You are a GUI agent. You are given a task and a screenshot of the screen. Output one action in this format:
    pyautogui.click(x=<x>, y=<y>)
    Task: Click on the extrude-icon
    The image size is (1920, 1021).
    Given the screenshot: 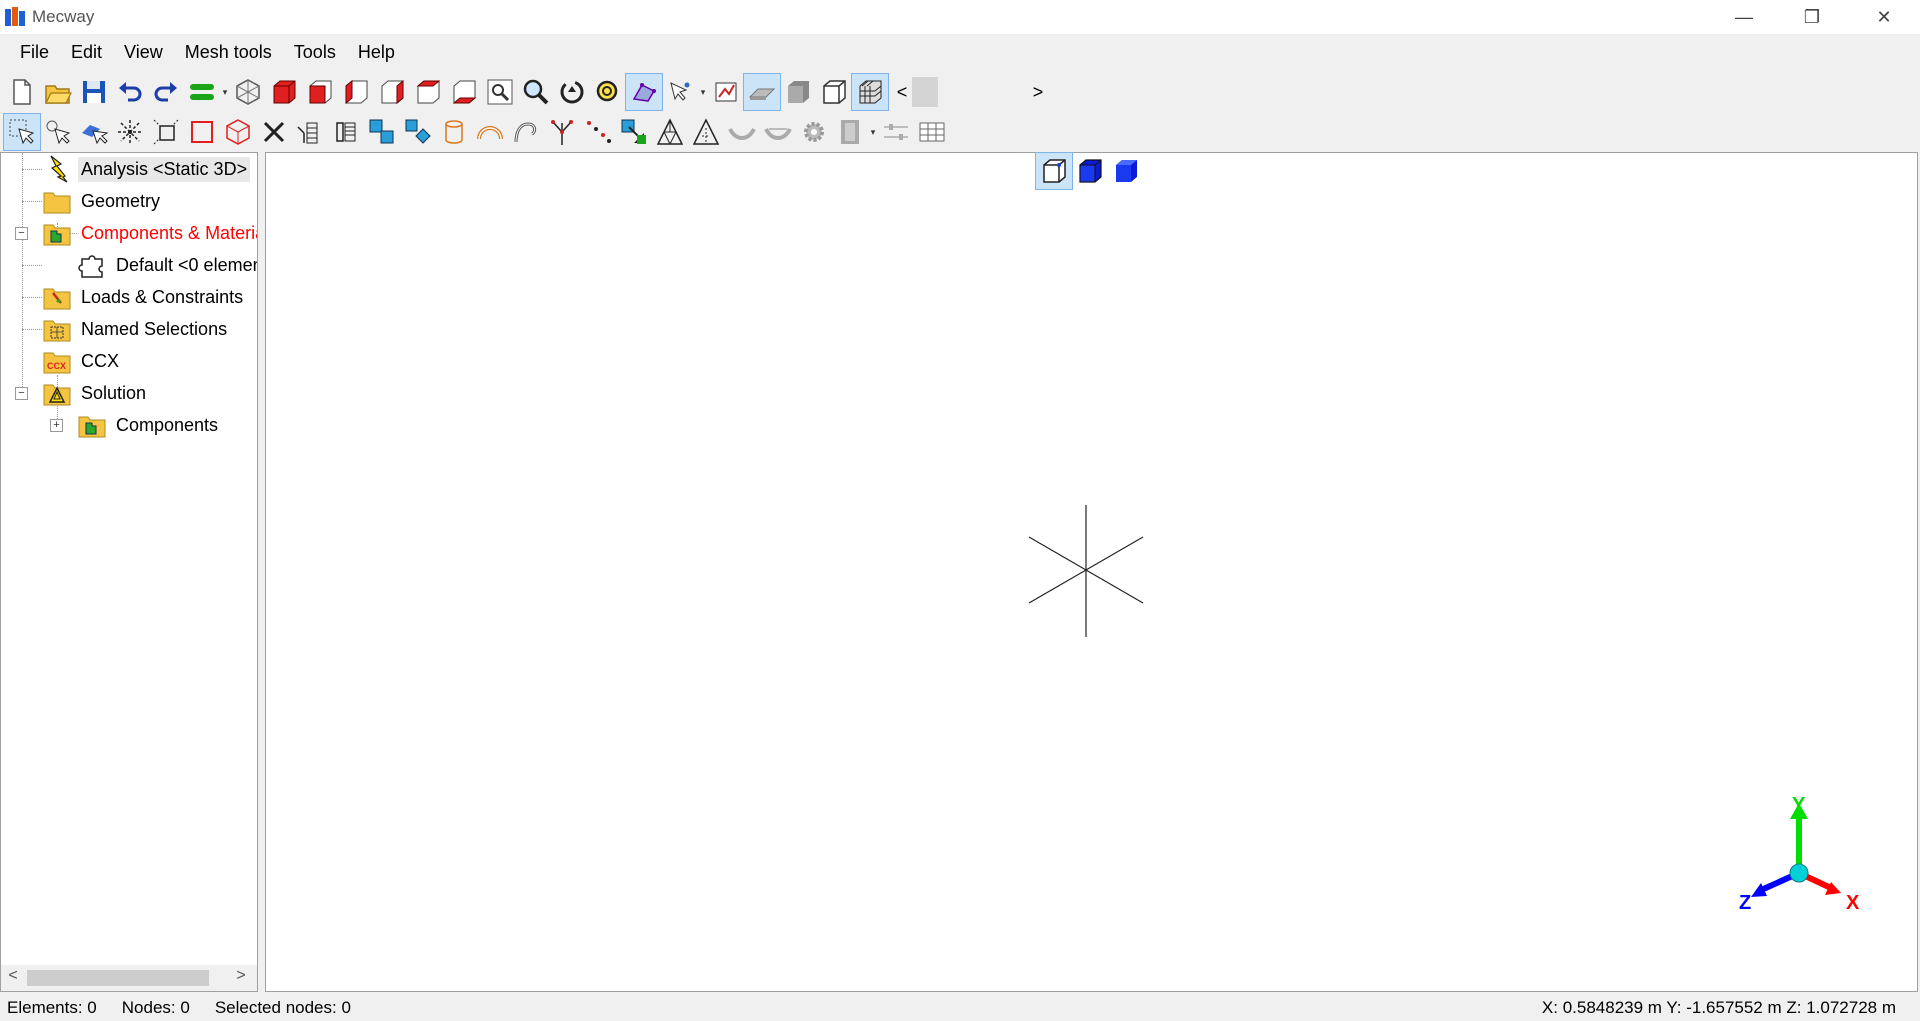 What is the action you would take?
    pyautogui.click(x=310, y=132)
    